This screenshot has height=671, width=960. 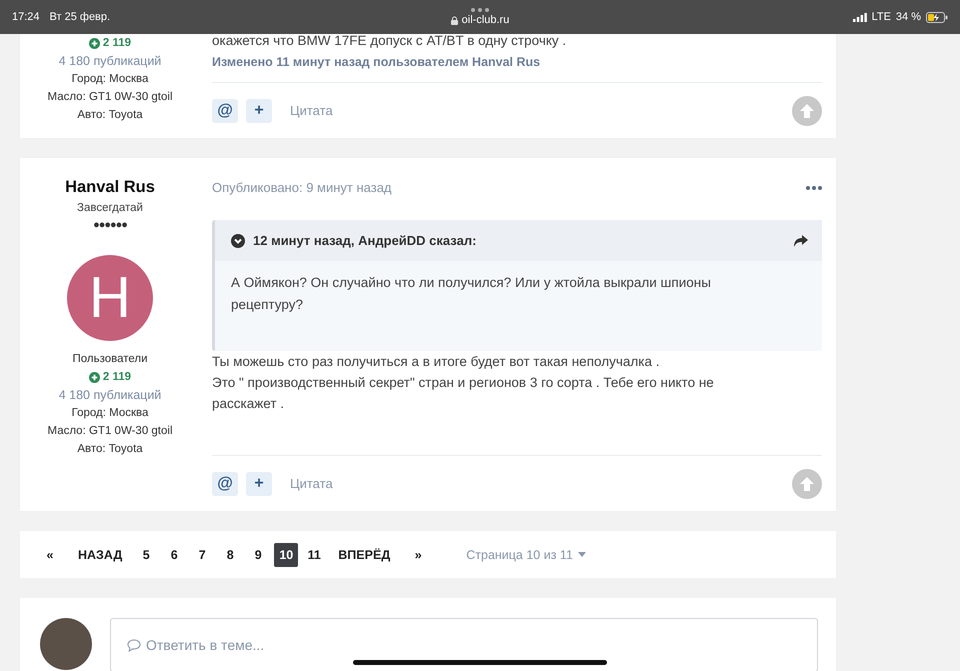 I want to click on status-time: 17:24, so click(x=26, y=17).